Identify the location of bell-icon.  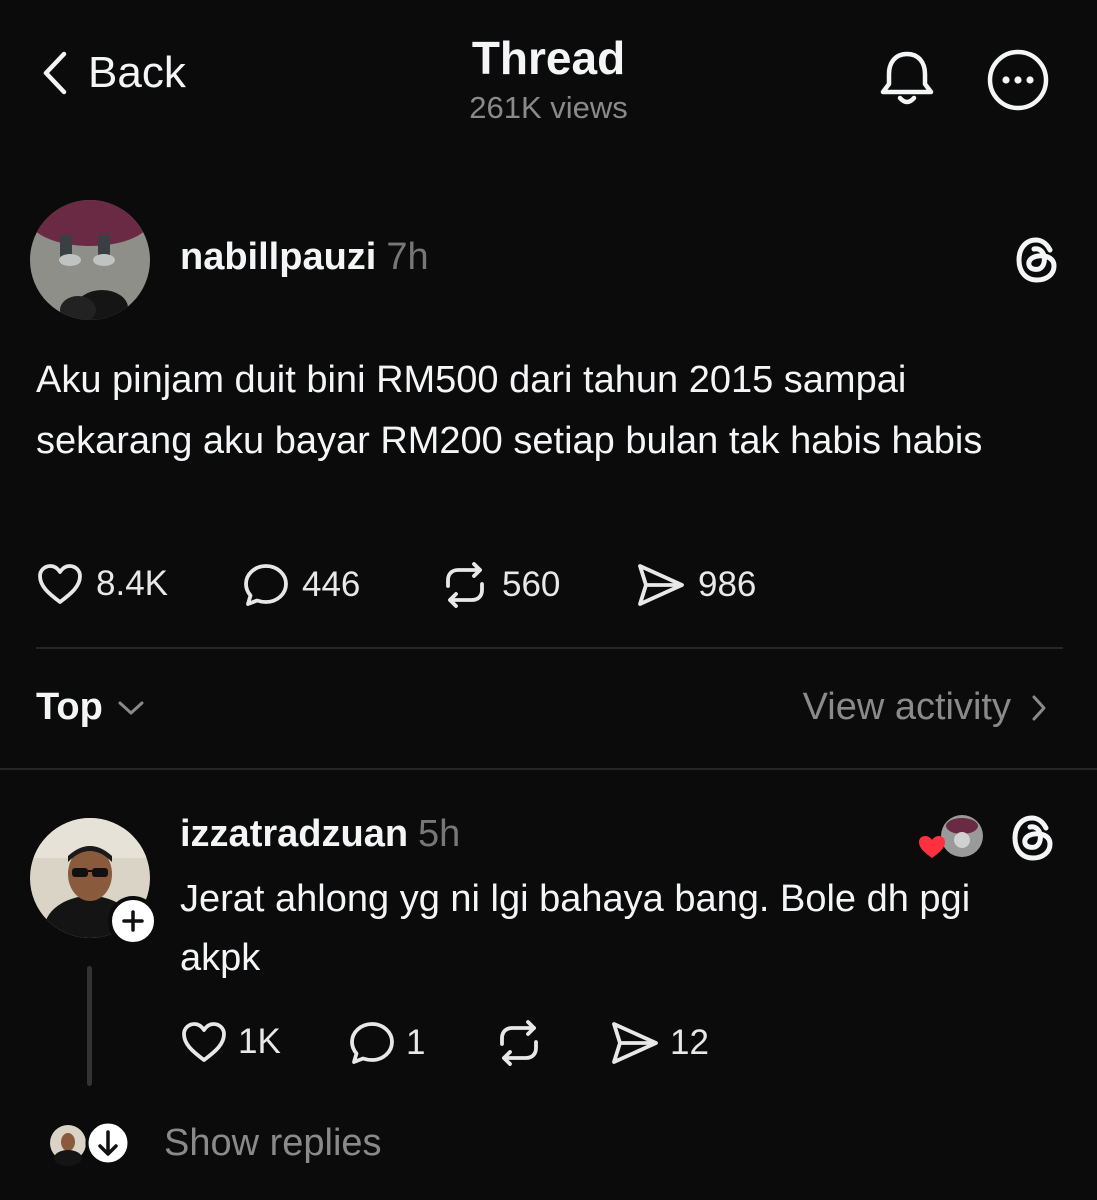
(907, 79).